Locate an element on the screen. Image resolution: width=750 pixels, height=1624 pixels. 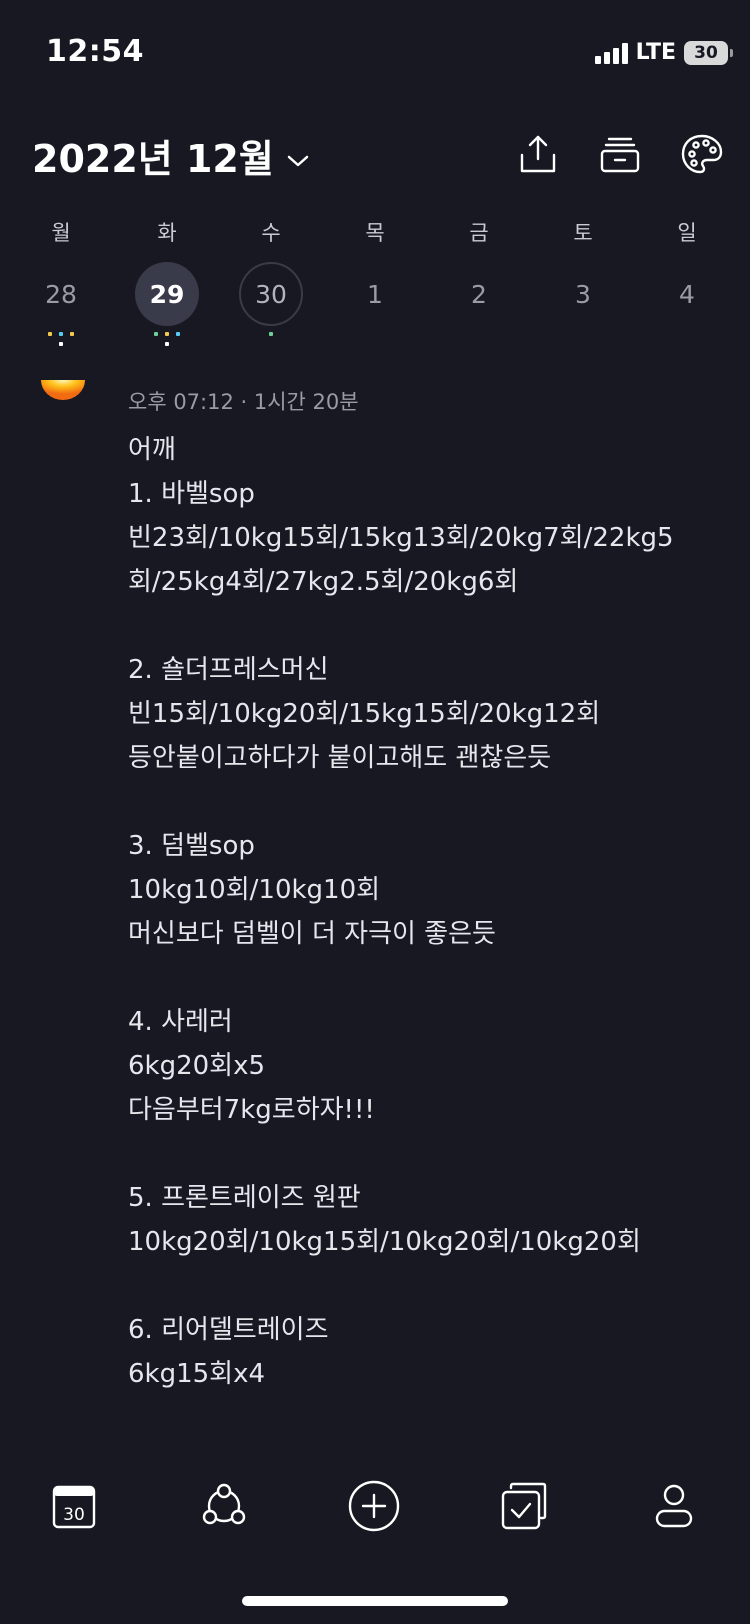
day-number: 1 is located at coordinates (375, 294).